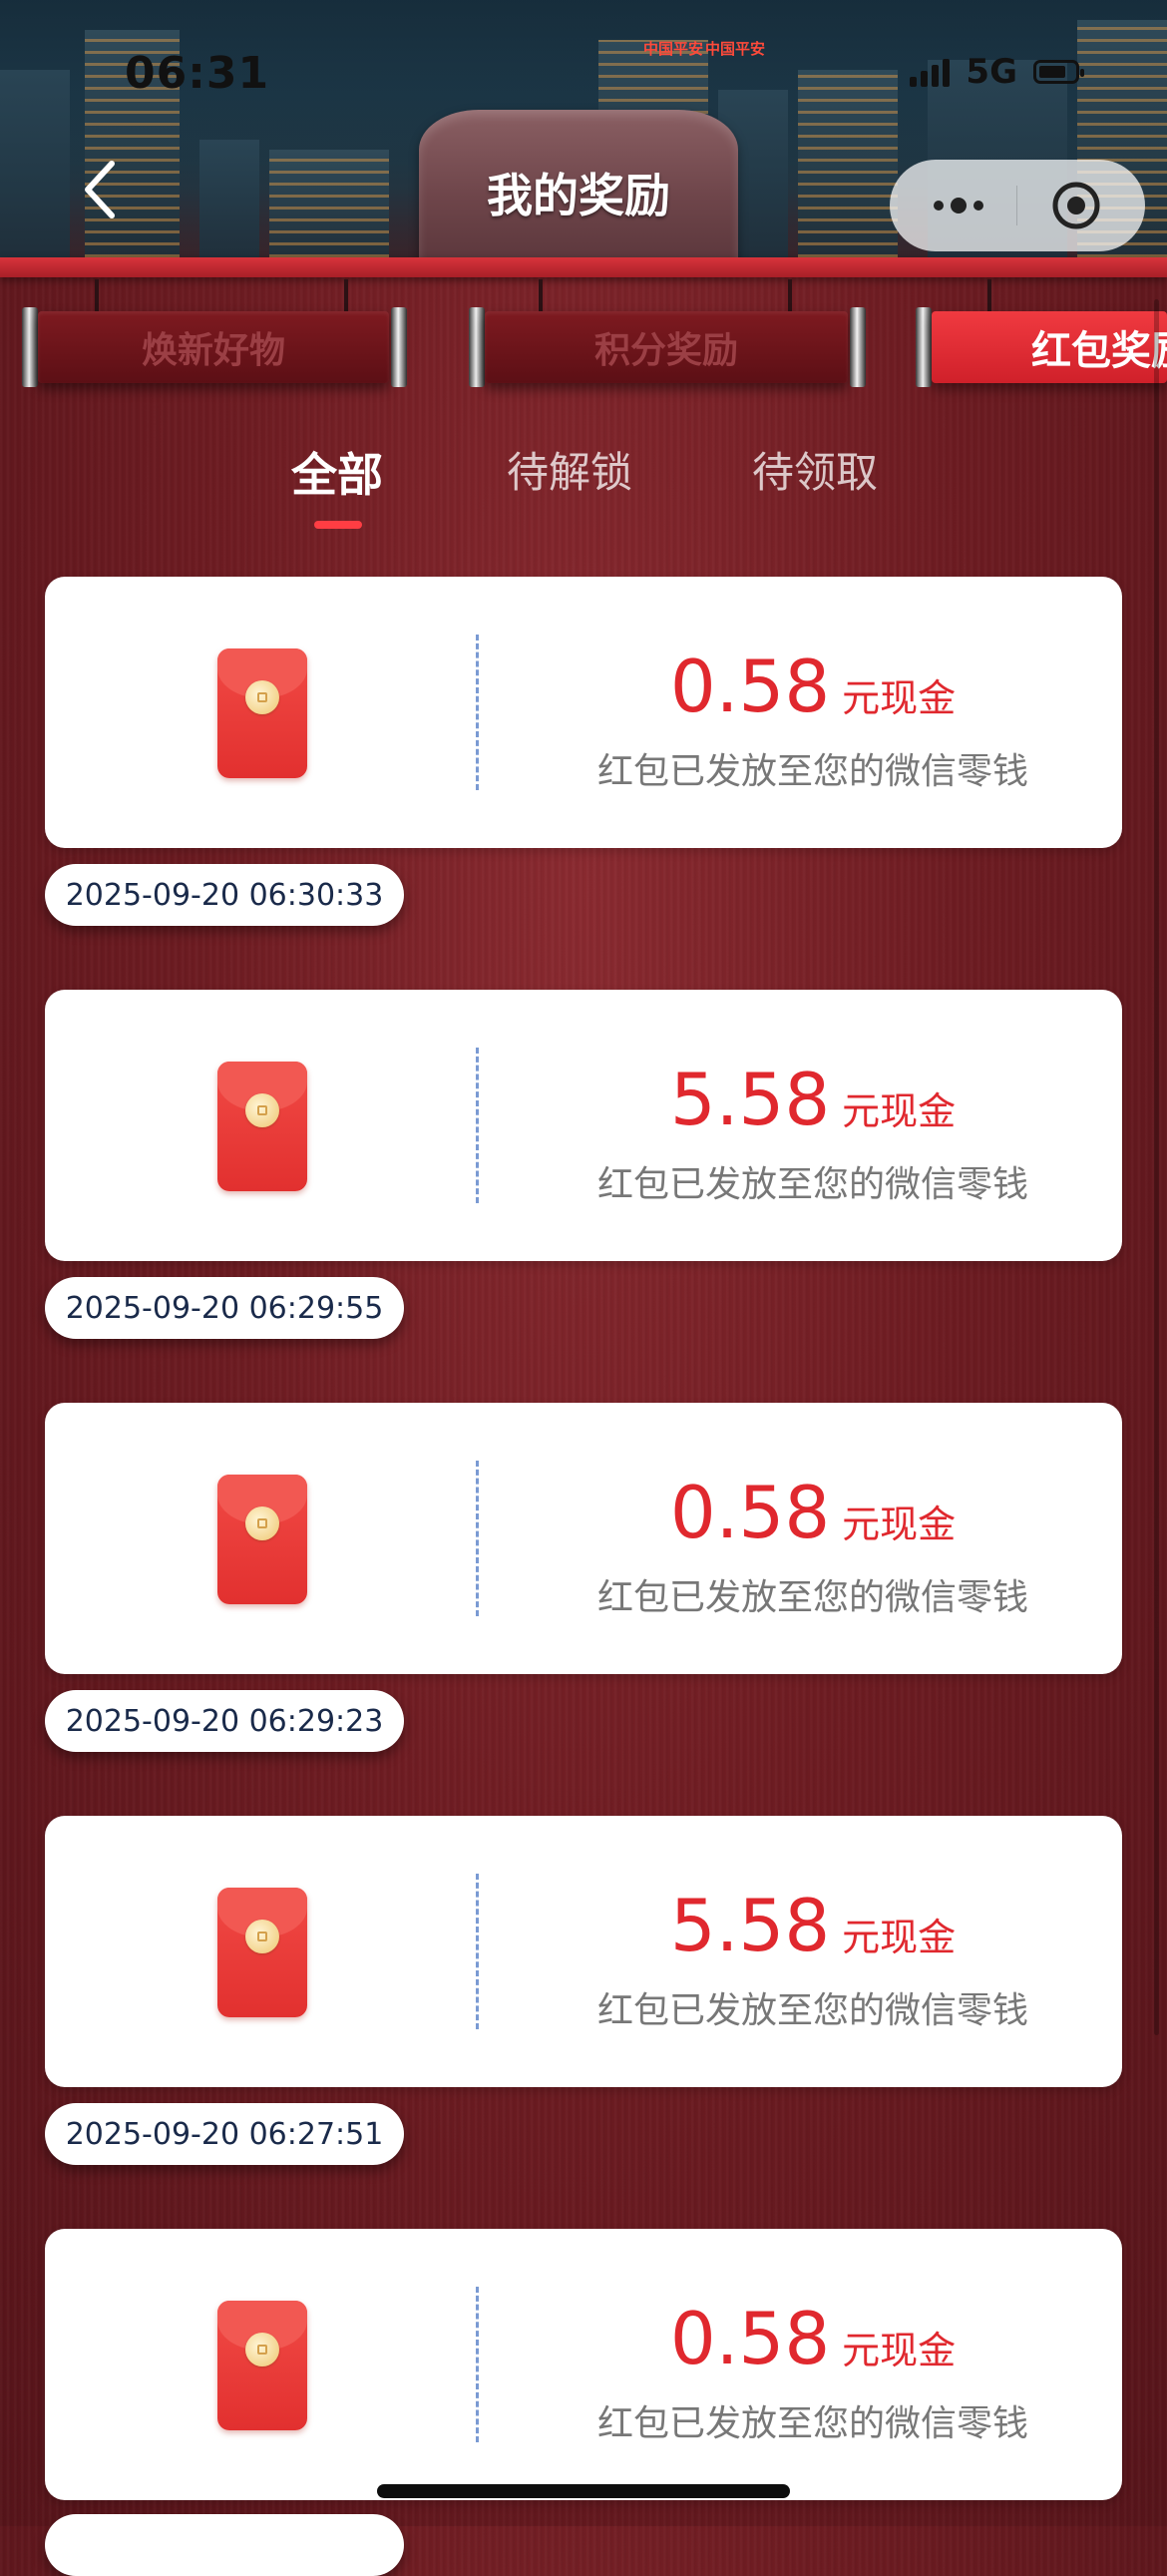 The image size is (1167, 2576). What do you see at coordinates (583, 267) in the screenshot?
I see `header-red-band` at bounding box center [583, 267].